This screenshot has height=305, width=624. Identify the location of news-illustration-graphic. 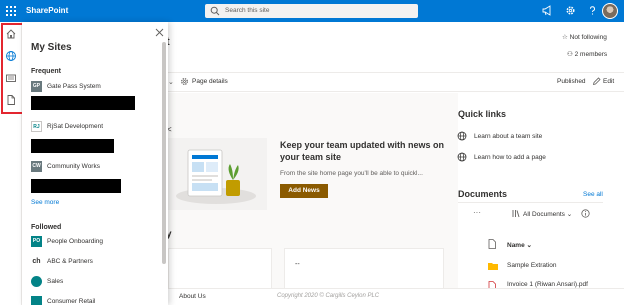
(216, 176).